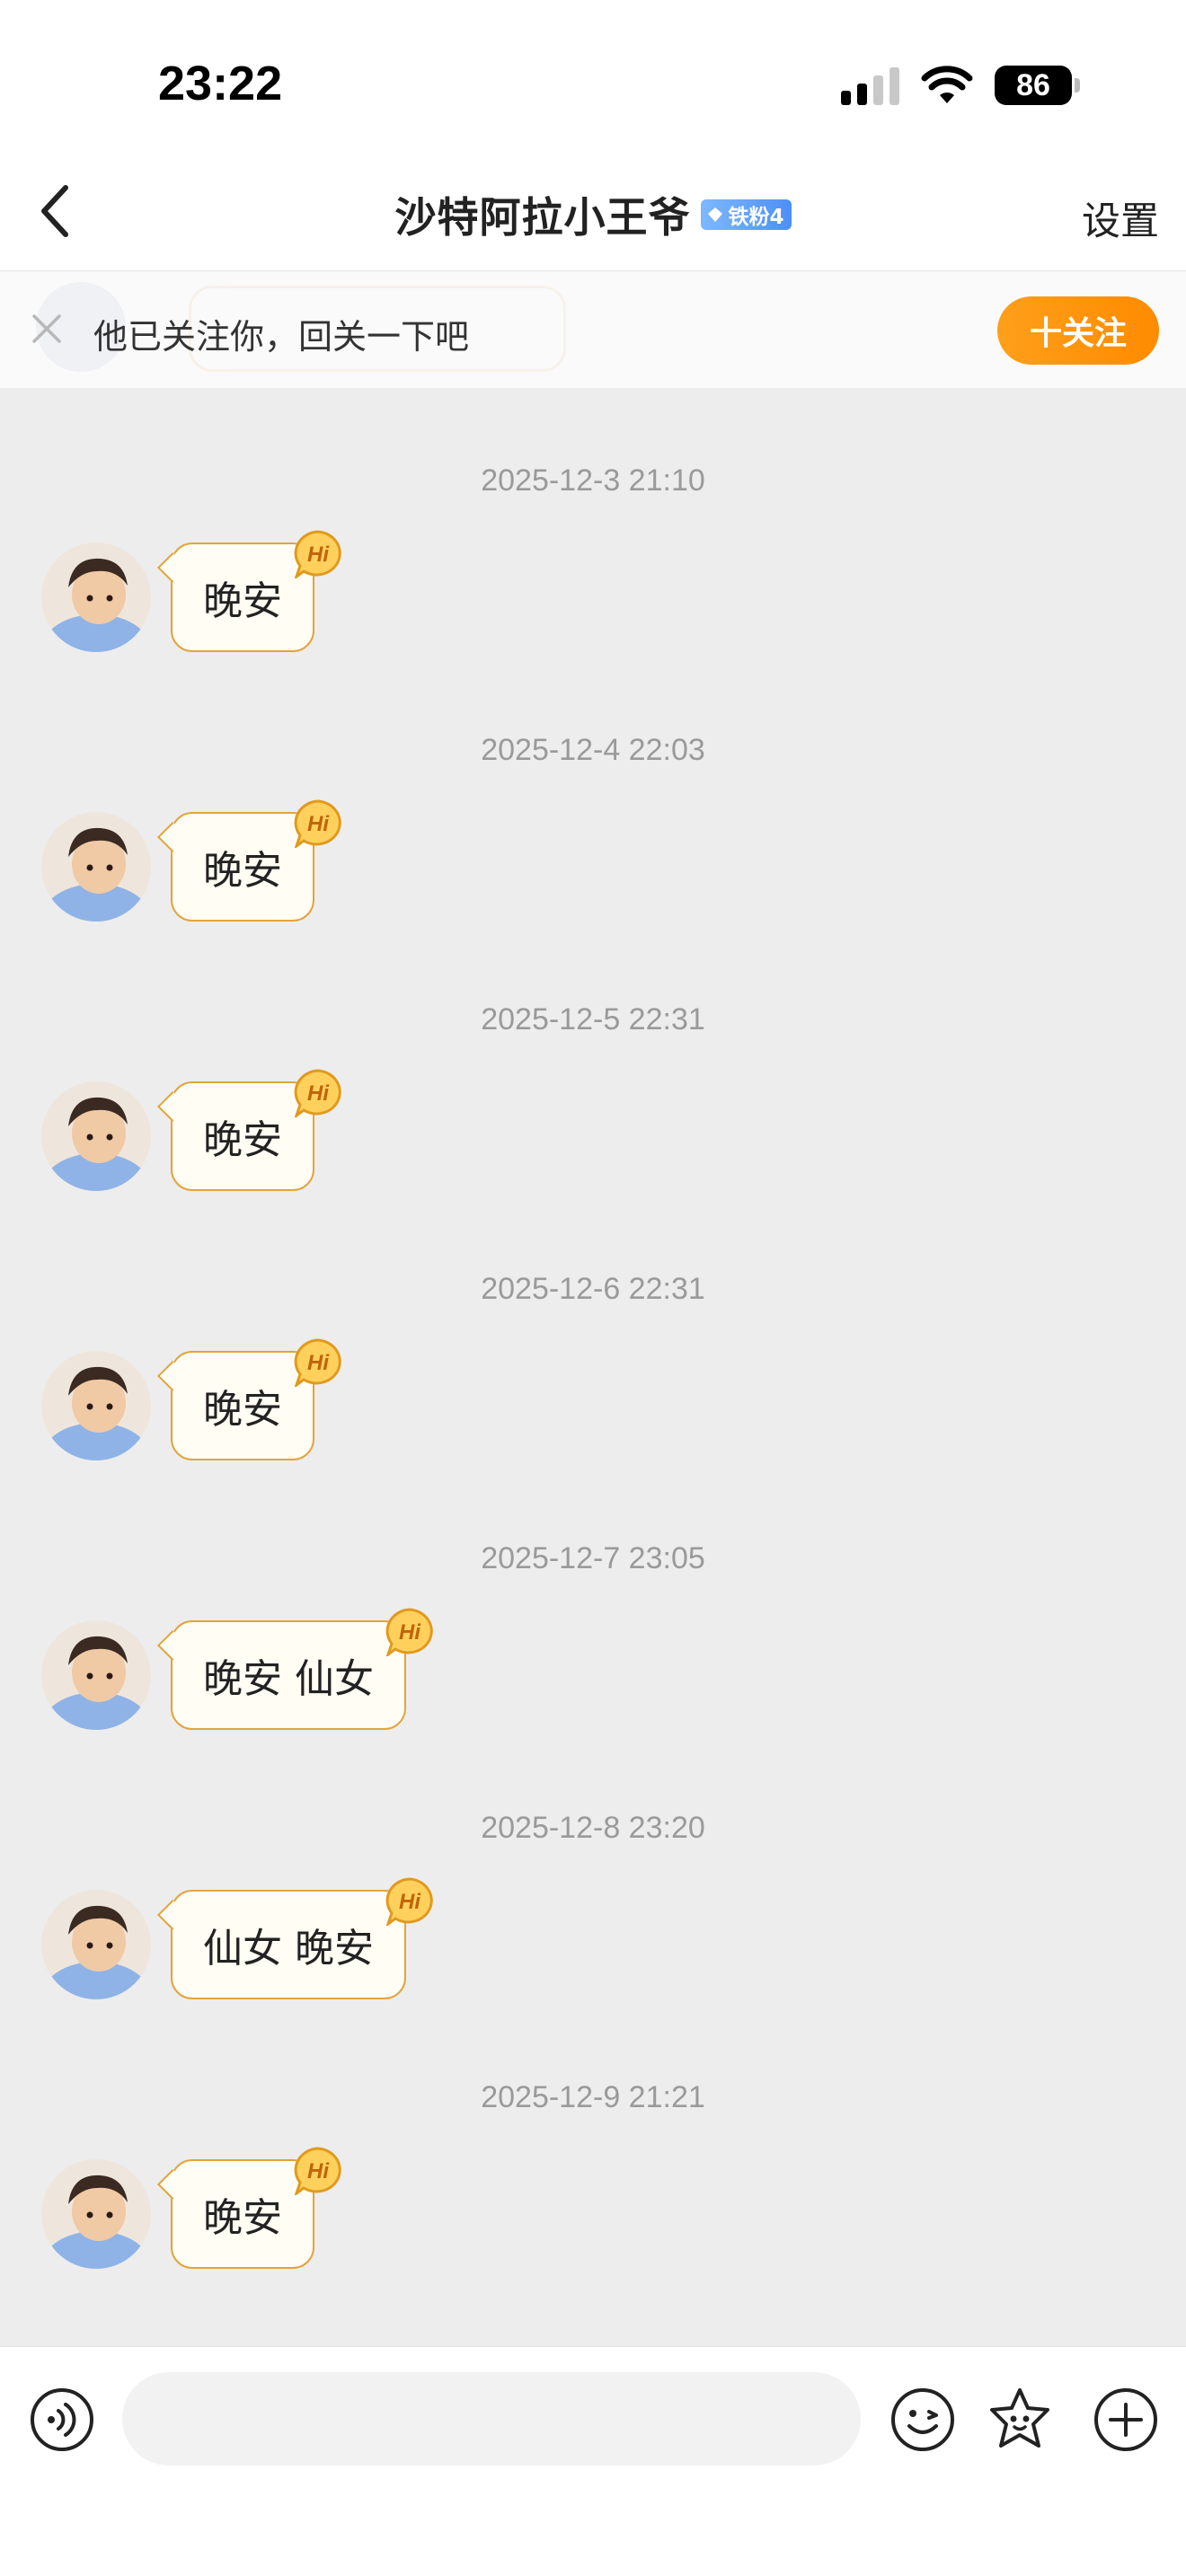  I want to click on message-timestamp: 2025-12-9 21:21, so click(593, 2097).